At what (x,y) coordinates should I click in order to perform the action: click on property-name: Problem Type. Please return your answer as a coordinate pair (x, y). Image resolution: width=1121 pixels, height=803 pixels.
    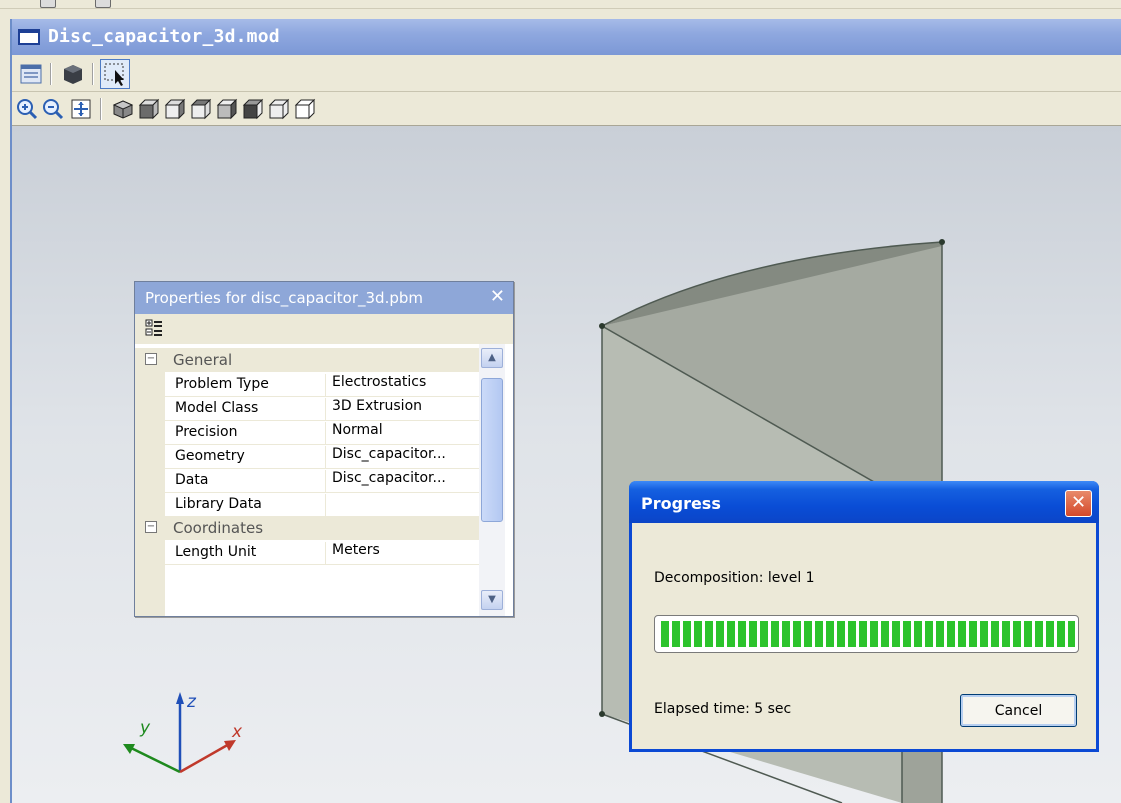
    Looking at the image, I should click on (222, 384).